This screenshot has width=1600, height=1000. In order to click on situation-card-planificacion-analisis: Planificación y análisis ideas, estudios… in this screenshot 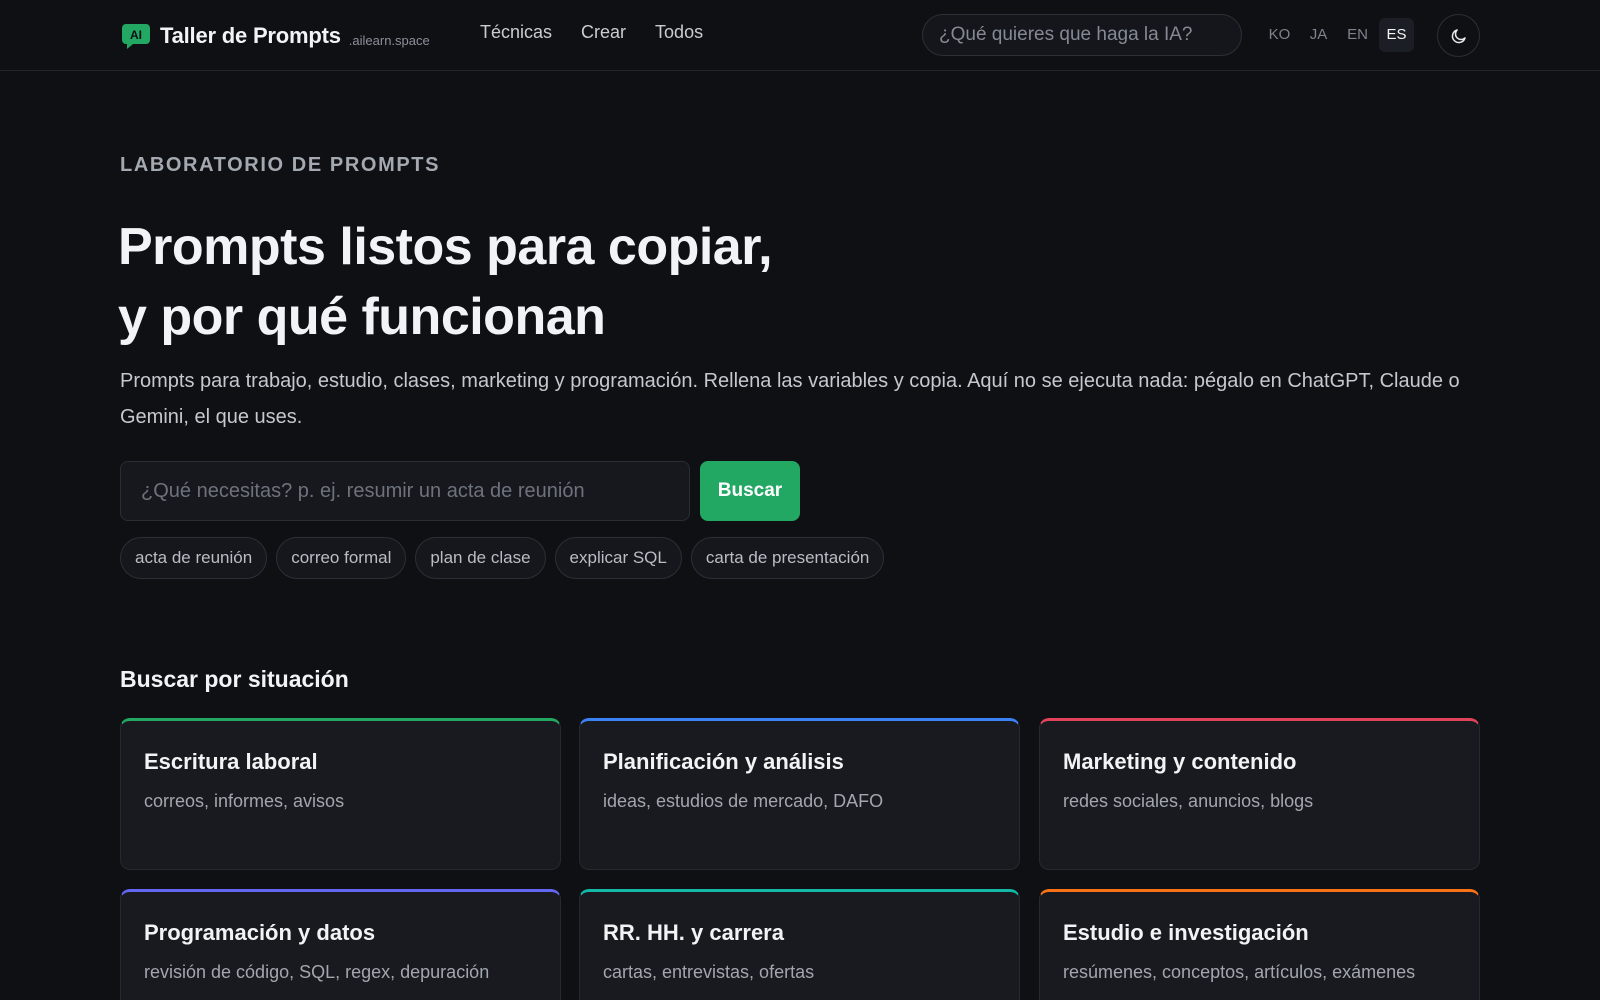, I will do `click(799, 794)`.